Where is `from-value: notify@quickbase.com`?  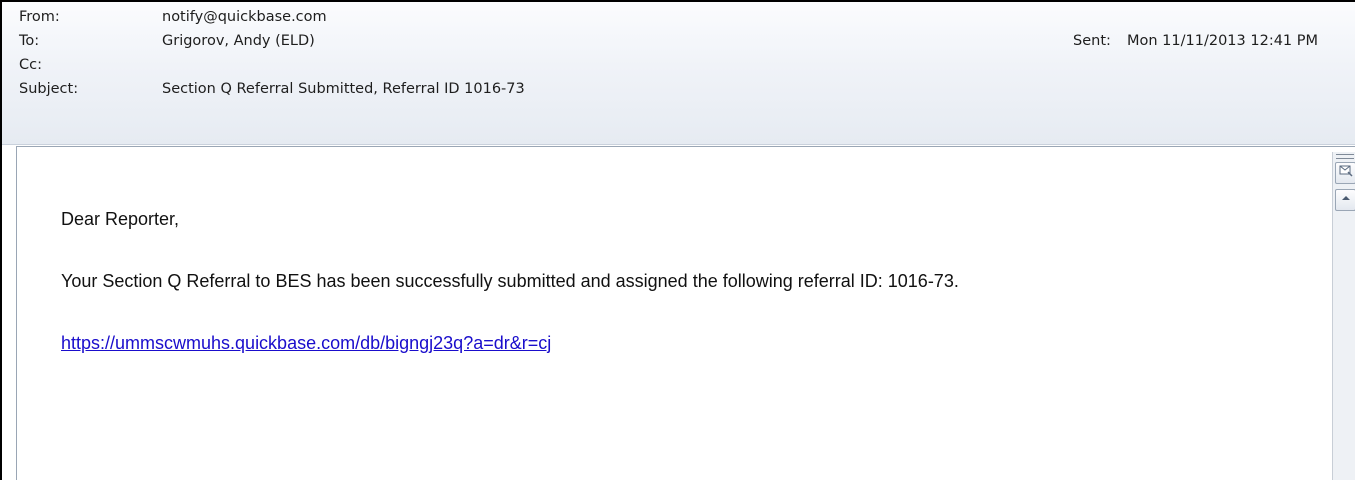
from-value: notify@quickbase.com is located at coordinates (244, 17).